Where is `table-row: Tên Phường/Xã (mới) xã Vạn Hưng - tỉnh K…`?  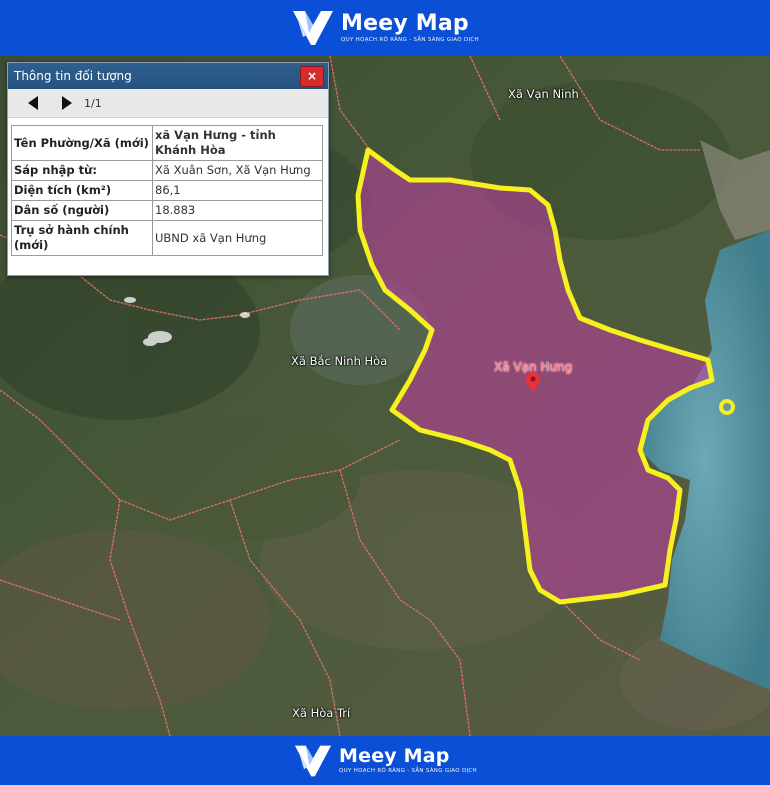
table-row: Tên Phường/Xã (mới) xã Vạn Hưng - tỉnh K… is located at coordinates (167, 143).